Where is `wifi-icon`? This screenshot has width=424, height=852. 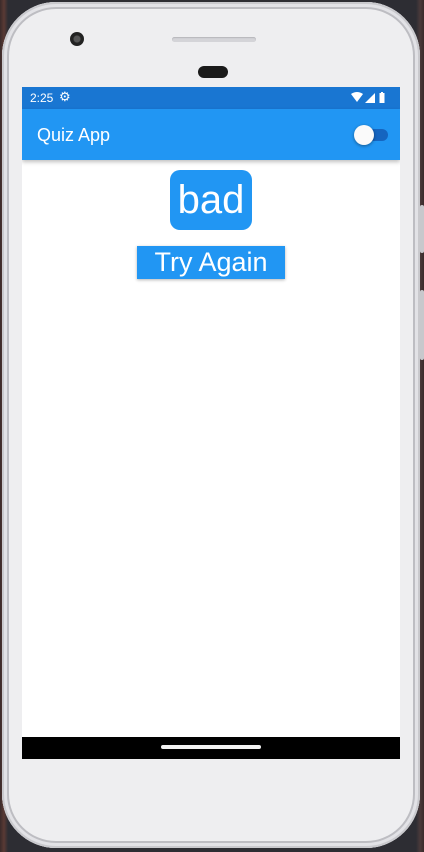 wifi-icon is located at coordinates (357, 97).